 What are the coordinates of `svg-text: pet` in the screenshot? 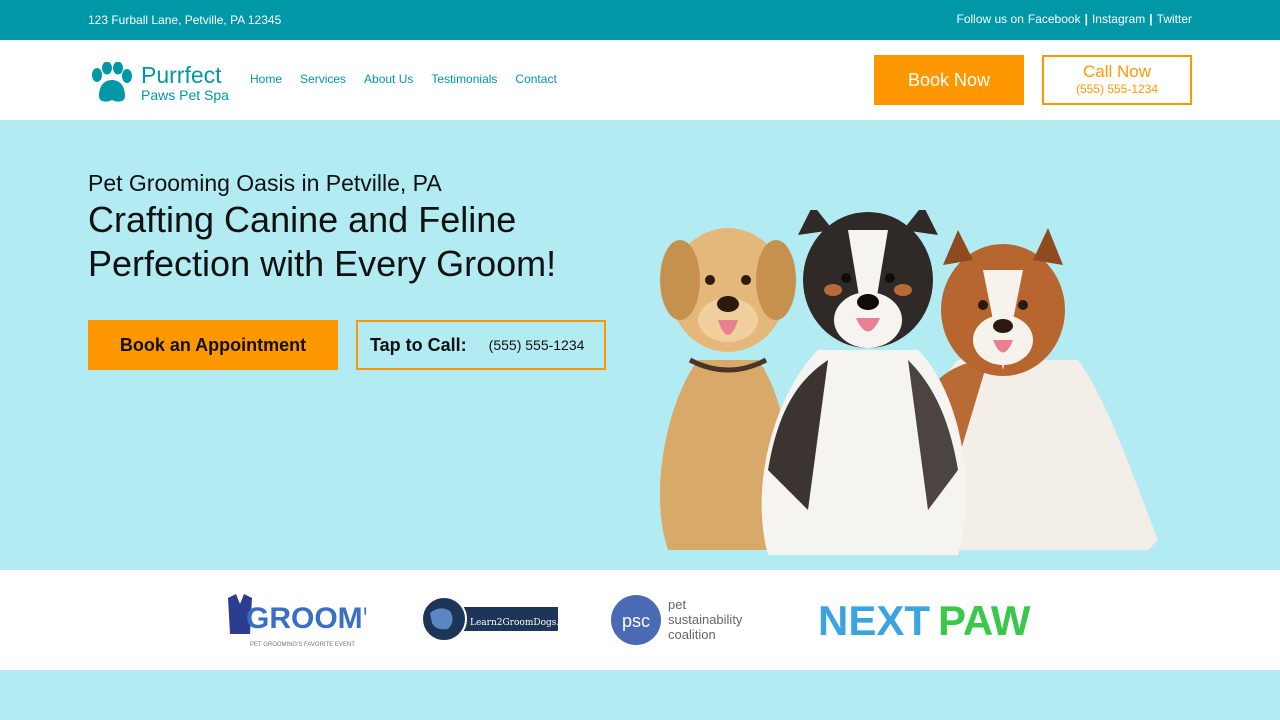 It's located at (677, 604).